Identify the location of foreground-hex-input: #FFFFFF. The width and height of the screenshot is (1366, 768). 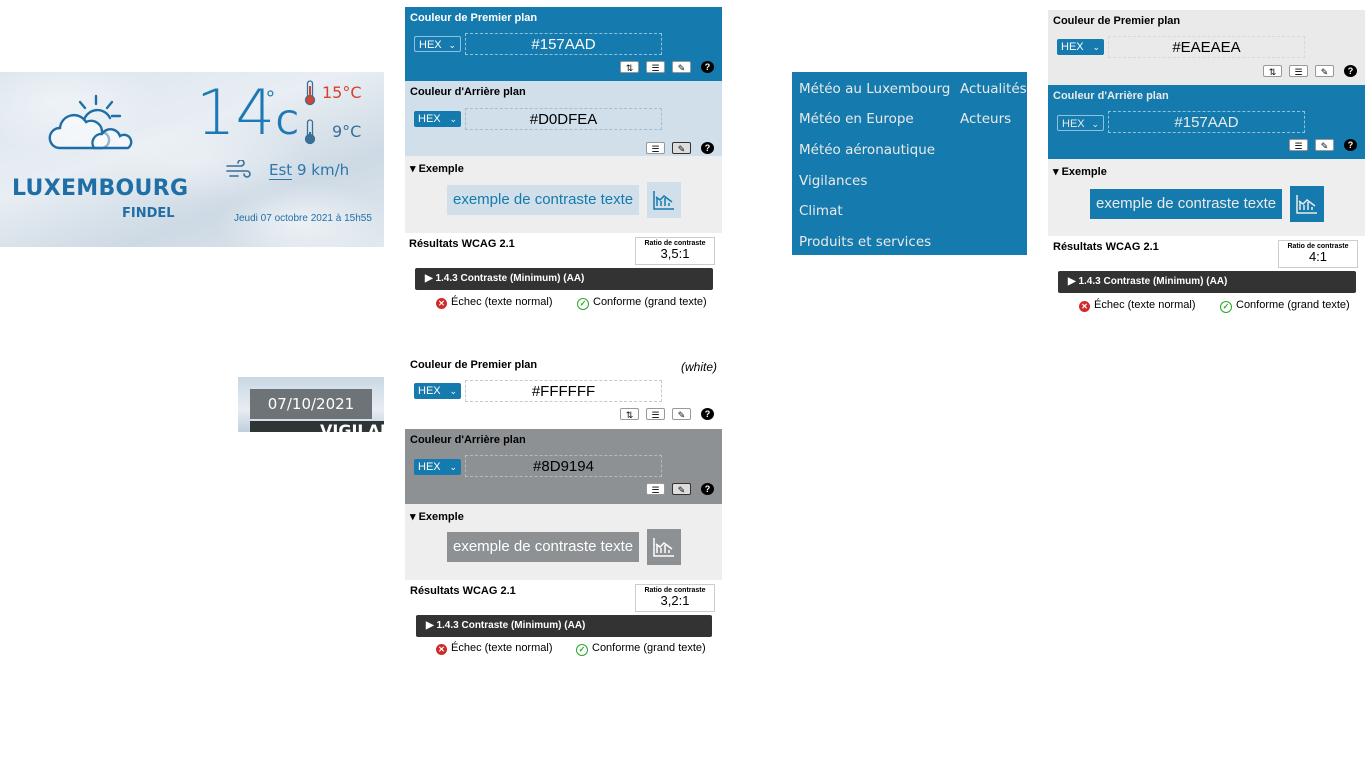
(563, 391).